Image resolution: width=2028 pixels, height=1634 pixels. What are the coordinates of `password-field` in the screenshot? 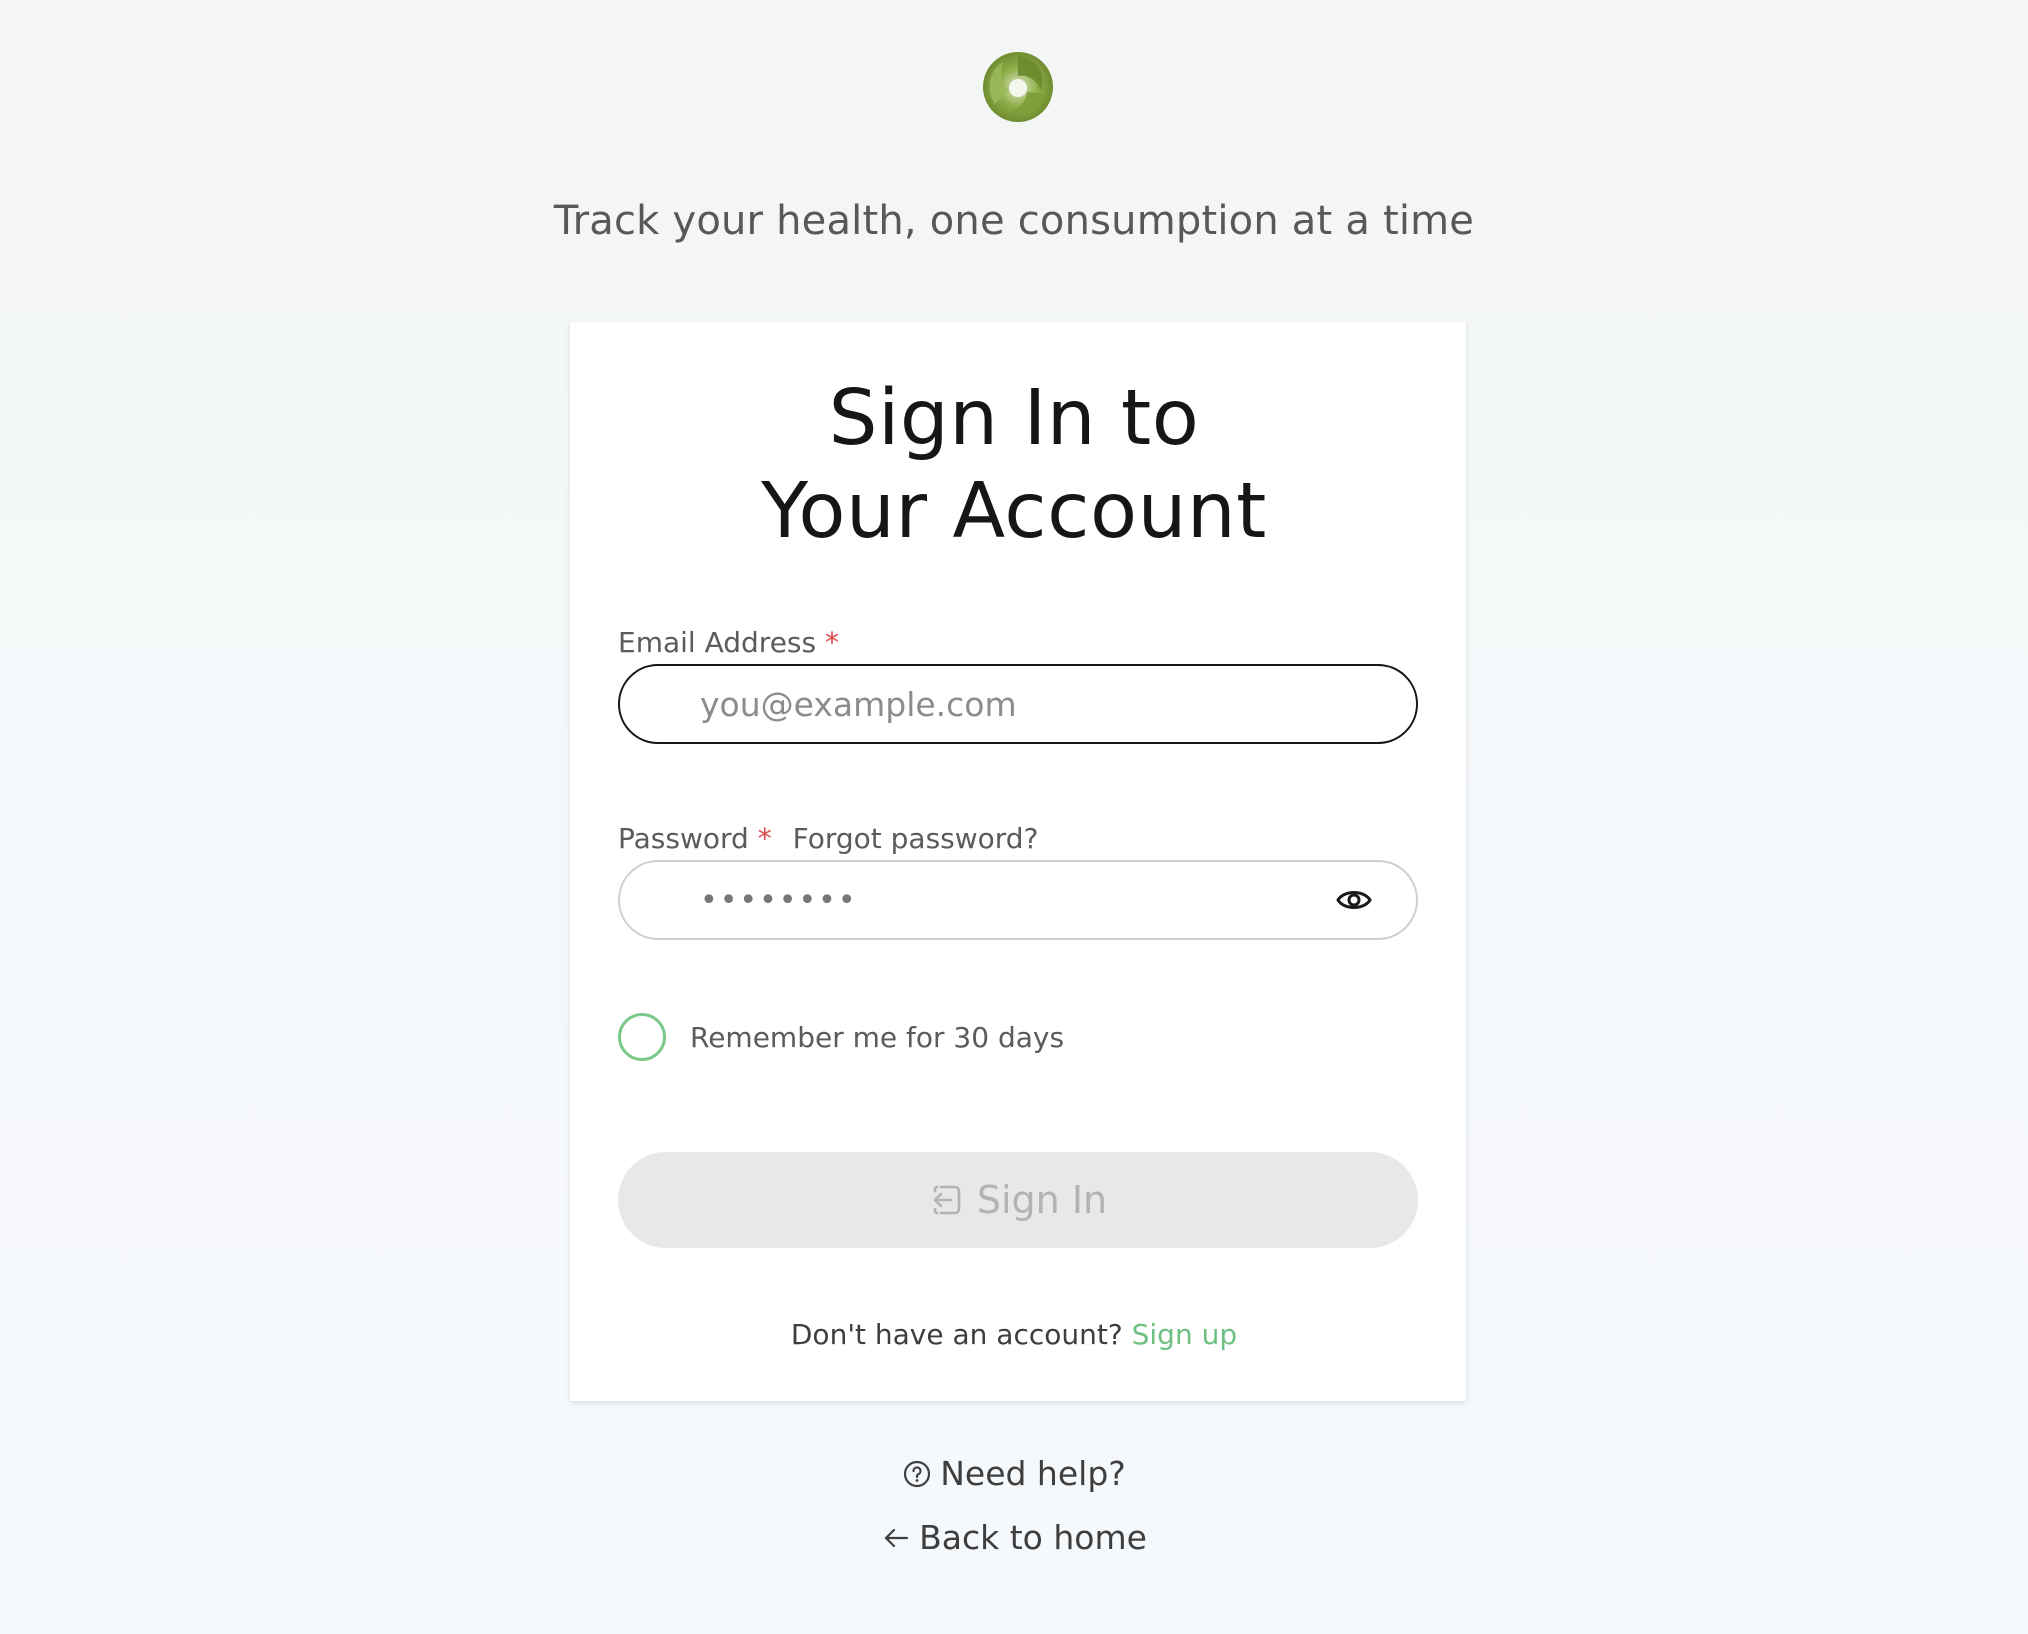 It's located at (1018, 900).